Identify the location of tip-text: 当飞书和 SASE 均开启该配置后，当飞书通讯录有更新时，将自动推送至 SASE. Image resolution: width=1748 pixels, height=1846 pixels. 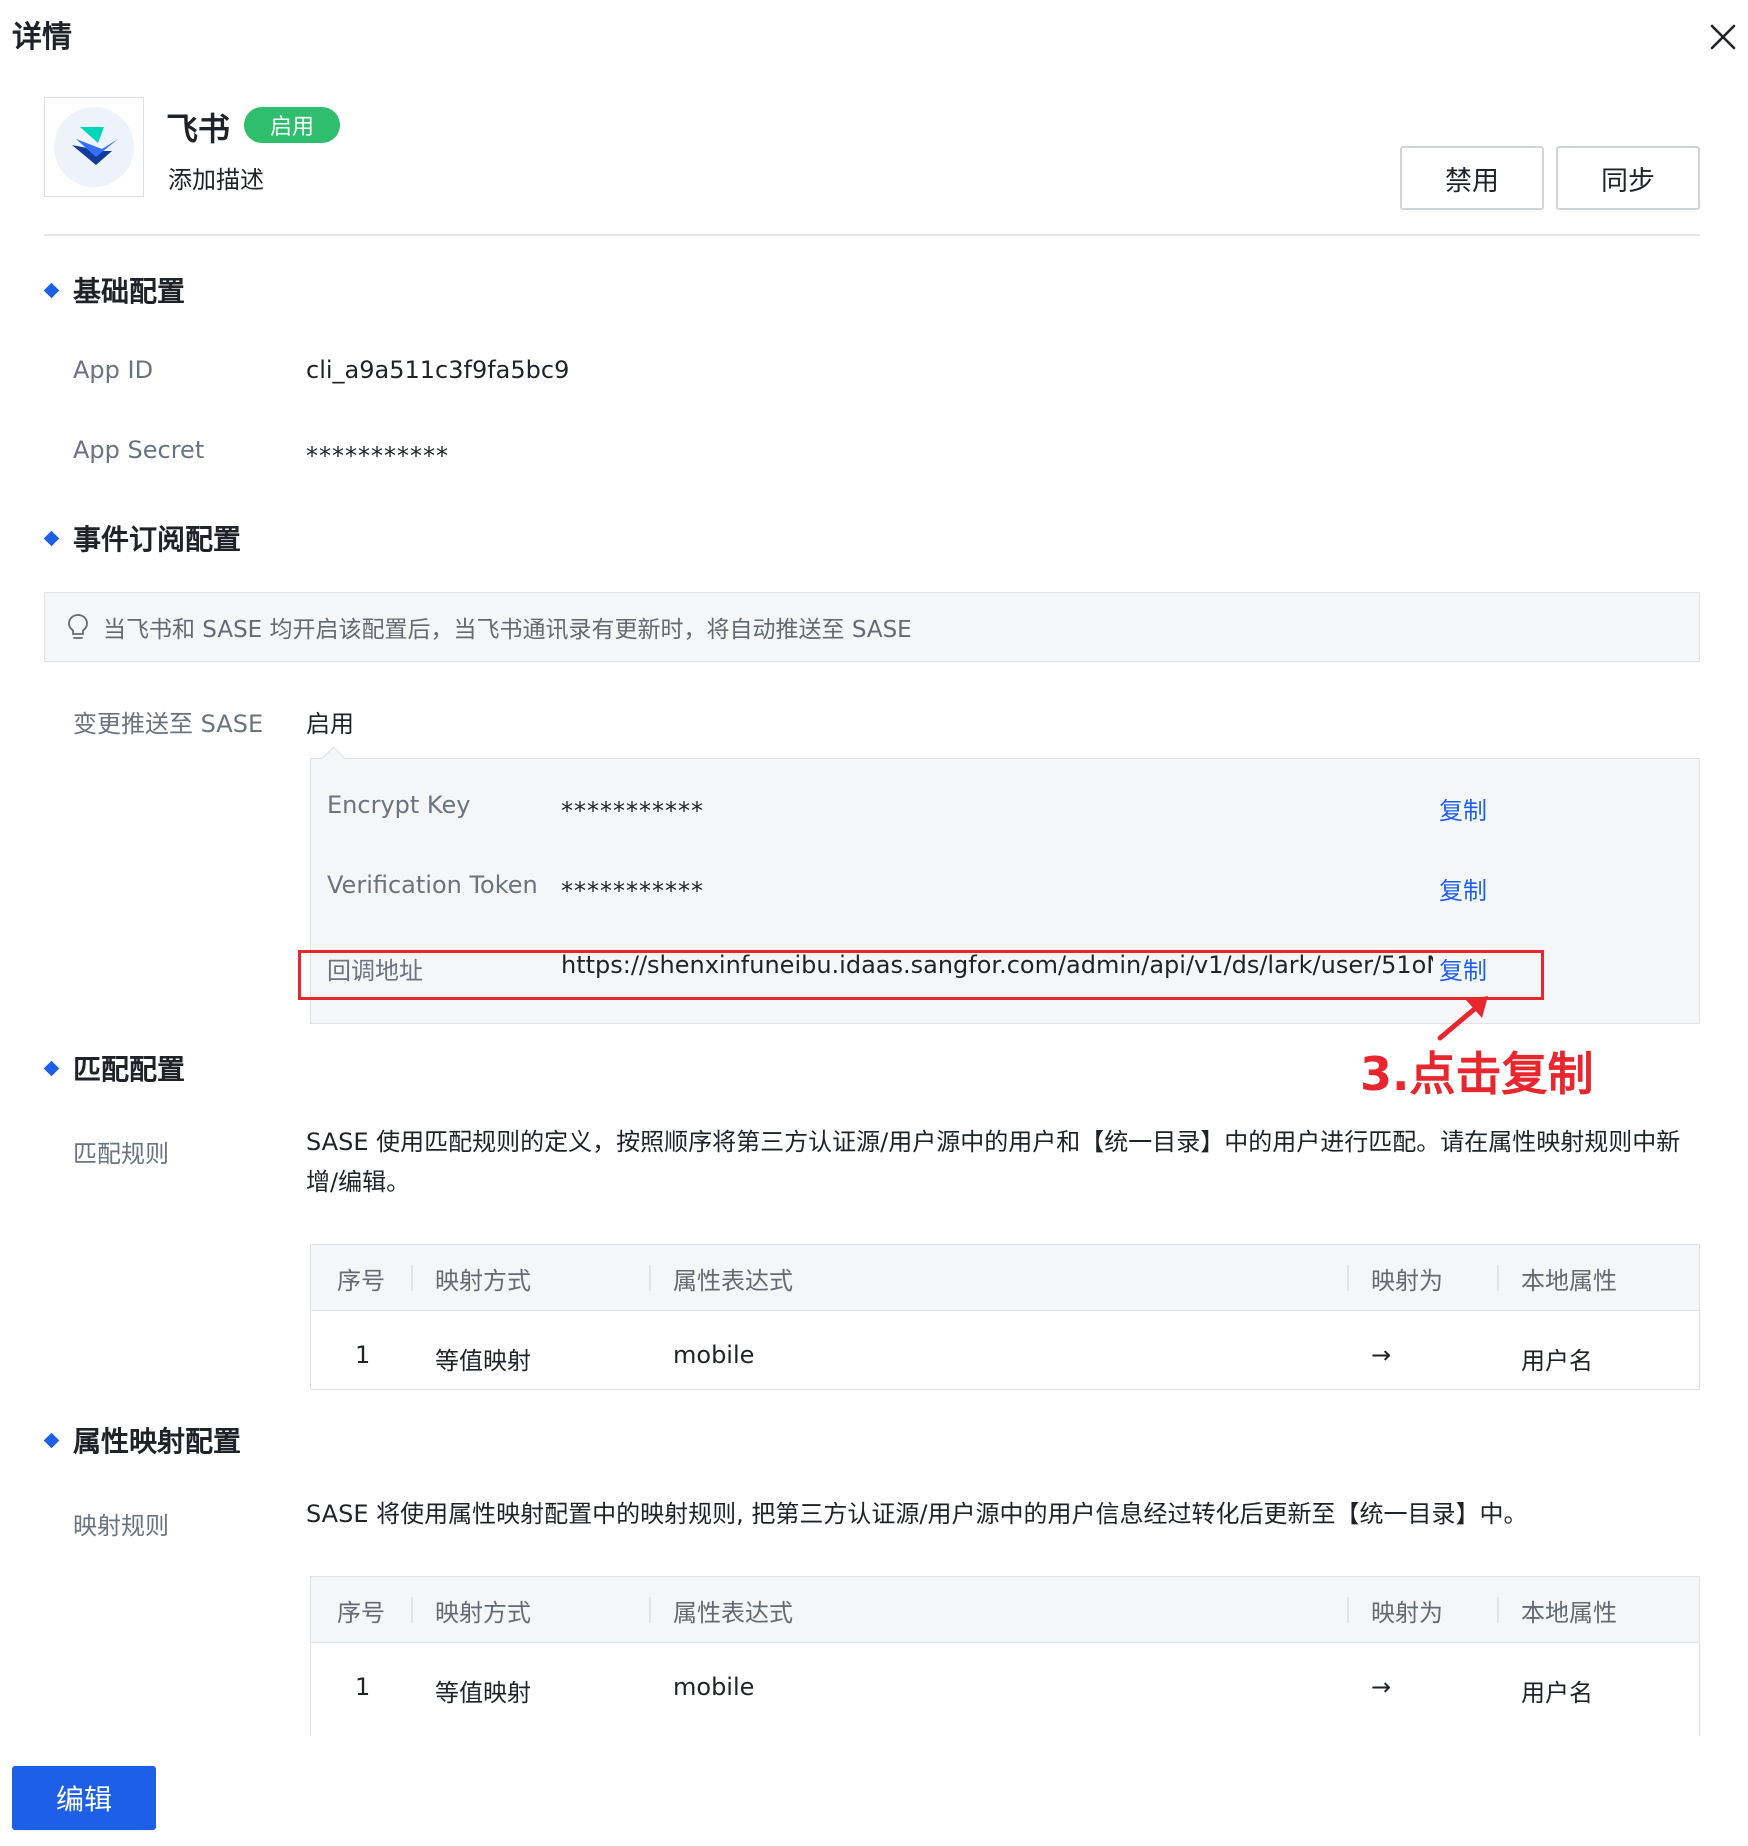
(507, 630).